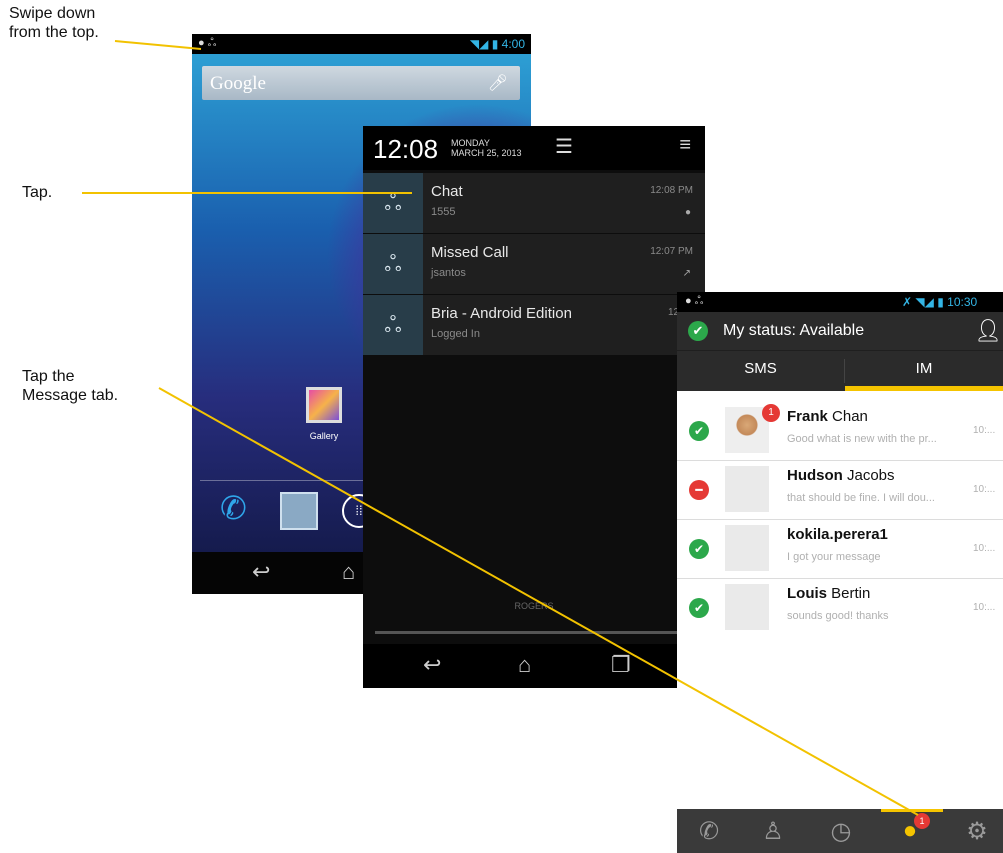 Image resolution: width=1003 pixels, height=853 pixels. Describe the element at coordinates (773, 832) in the screenshot. I see `contacts-icon: ♙` at that location.